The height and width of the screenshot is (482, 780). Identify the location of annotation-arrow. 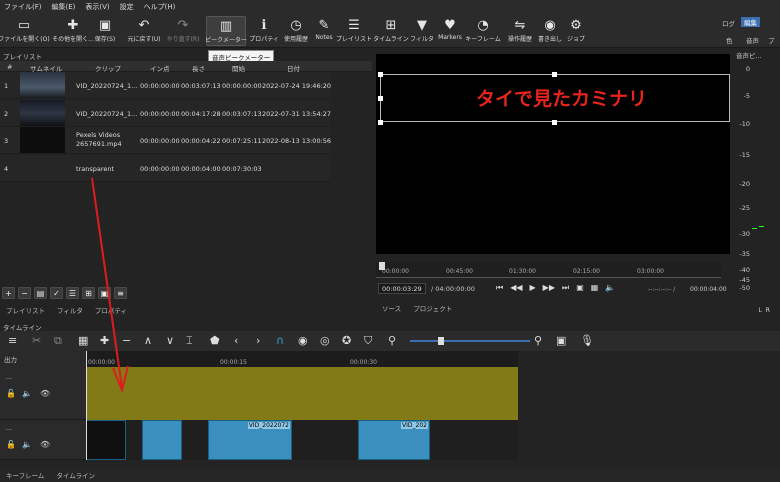
(110, 285).